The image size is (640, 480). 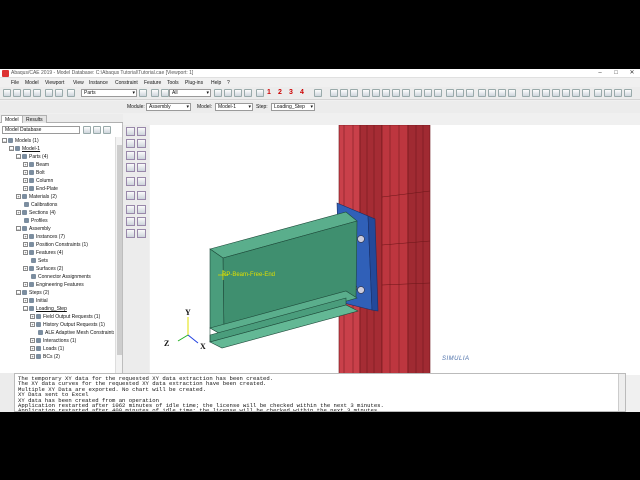 I want to click on menu-plugins: Plug-ins, so click(x=194, y=83).